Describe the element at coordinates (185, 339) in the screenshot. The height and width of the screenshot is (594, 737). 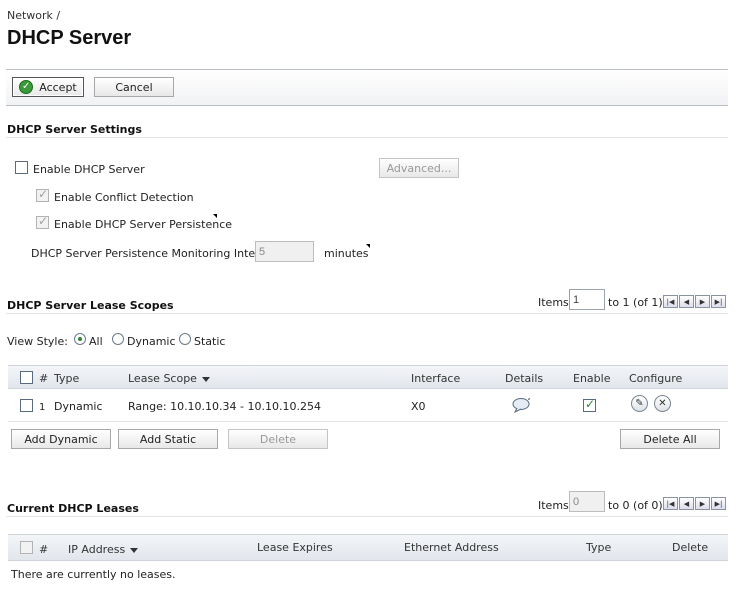
I see `view-static-radio` at that location.